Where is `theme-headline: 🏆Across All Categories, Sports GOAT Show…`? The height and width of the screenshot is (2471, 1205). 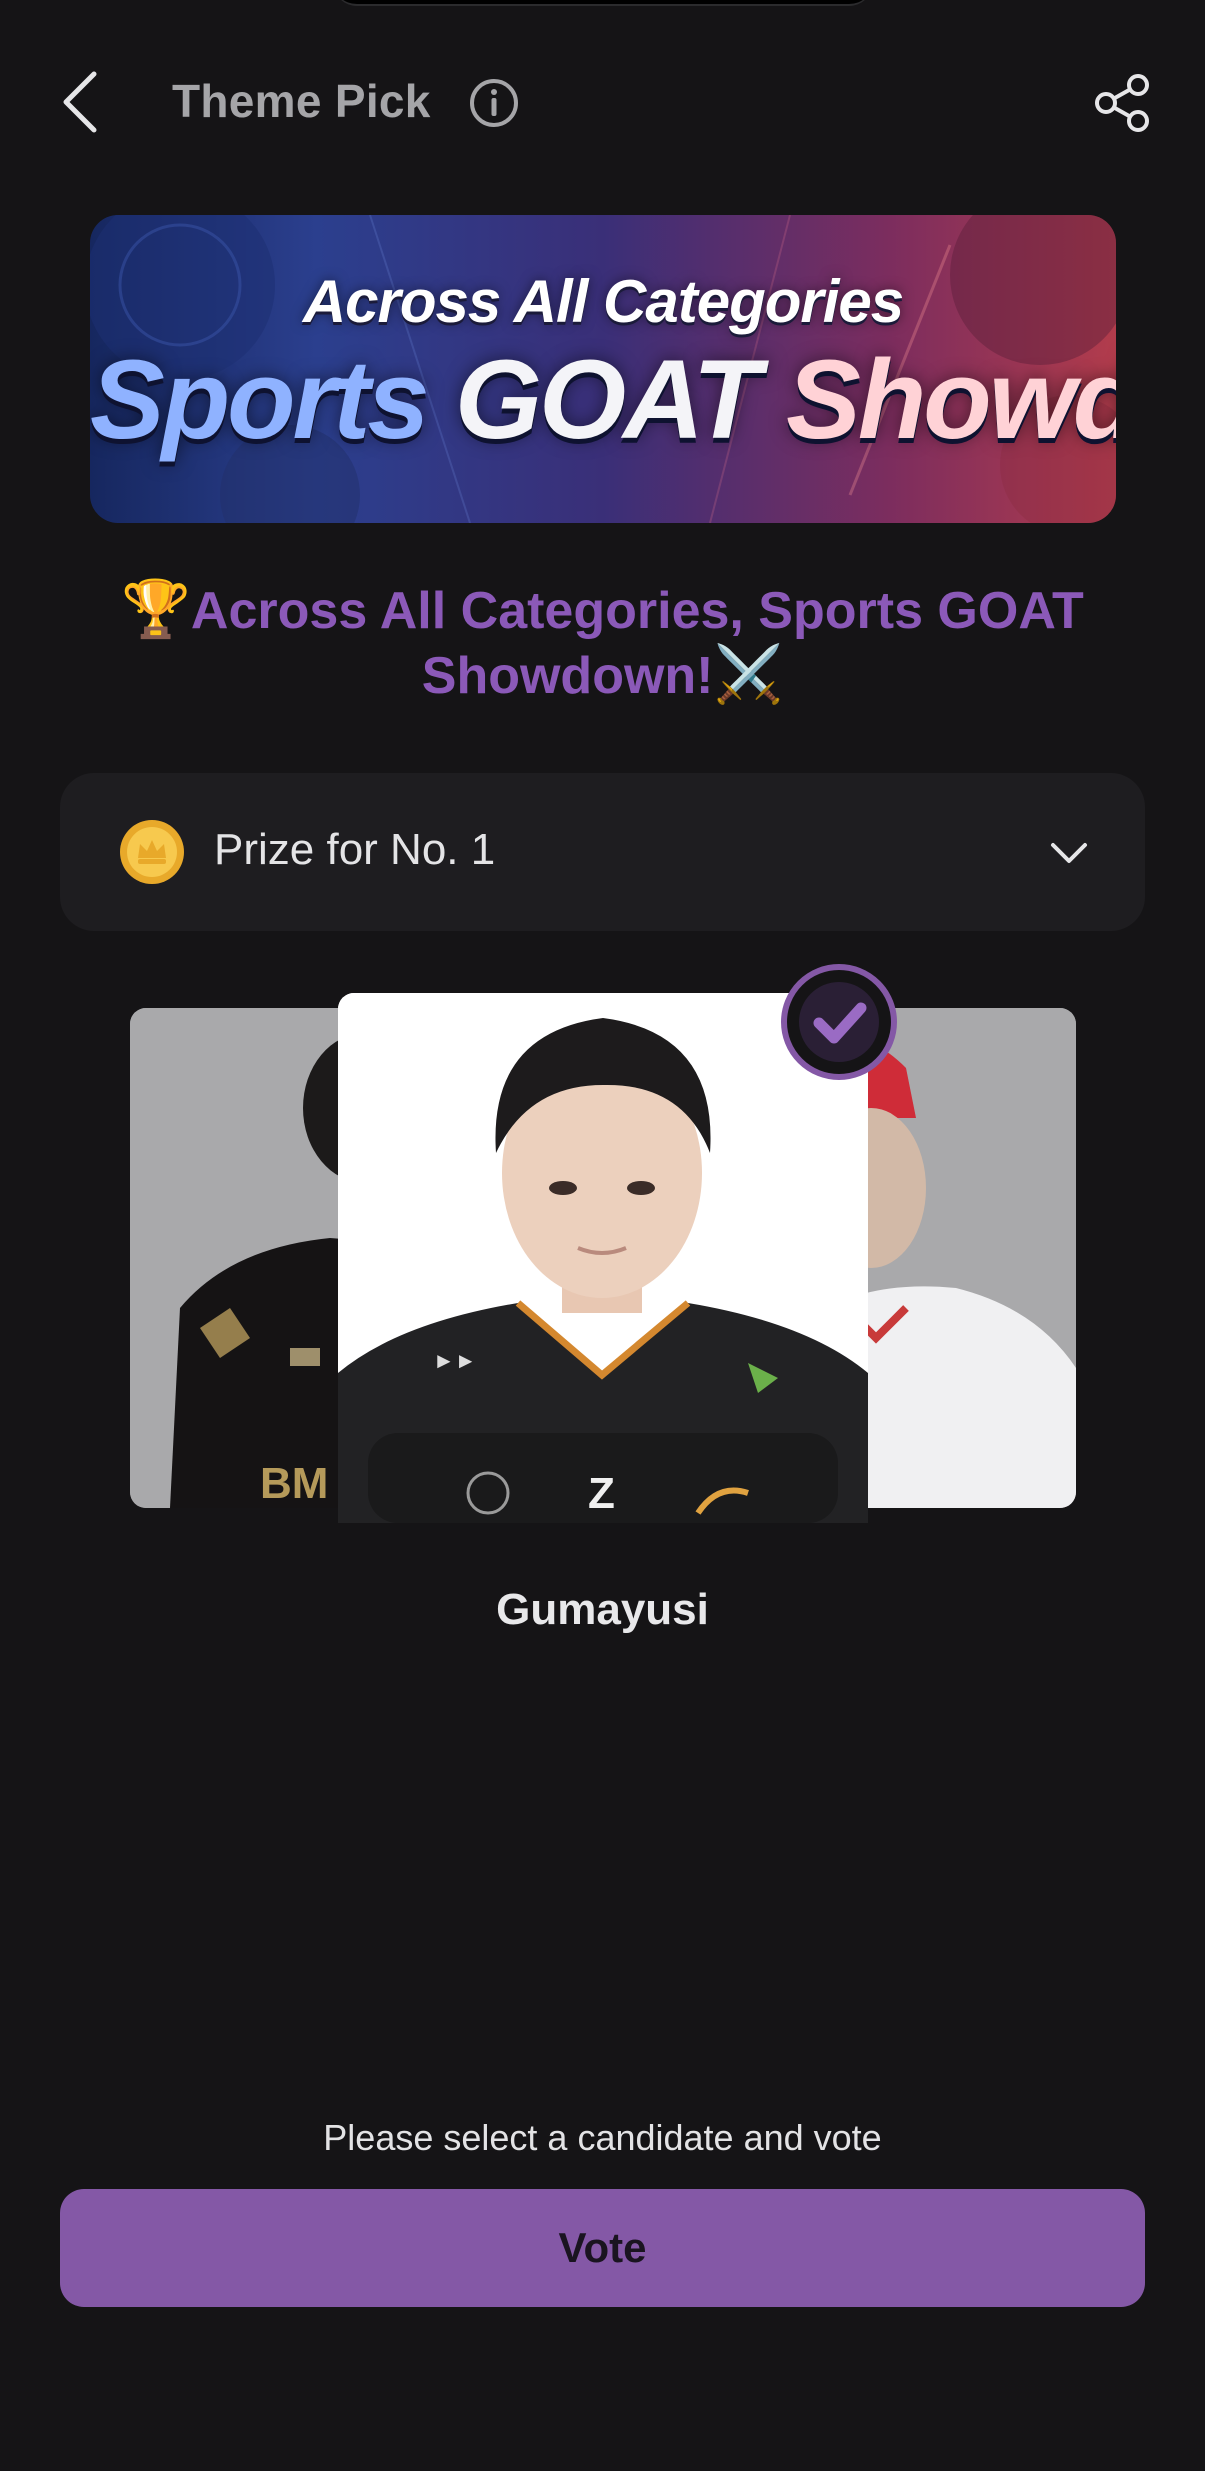 theme-headline: 🏆Across All Categories, Sports GOAT Show… is located at coordinates (602, 643).